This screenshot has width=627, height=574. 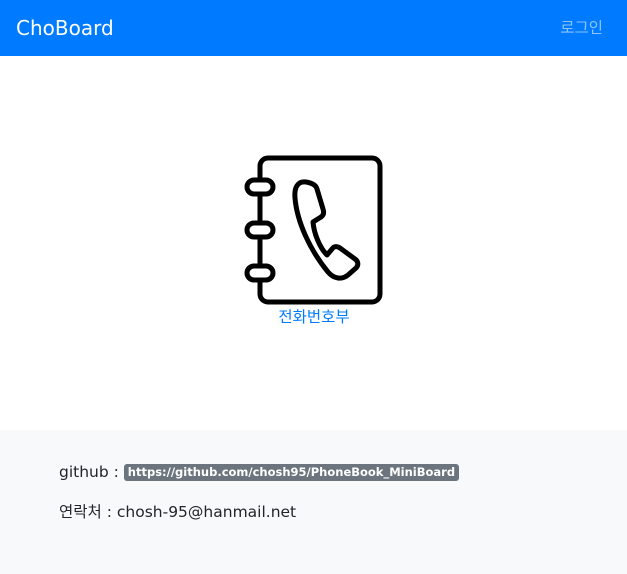 What do you see at coordinates (581, 28) in the screenshot?
I see `login-link: 로그인` at bounding box center [581, 28].